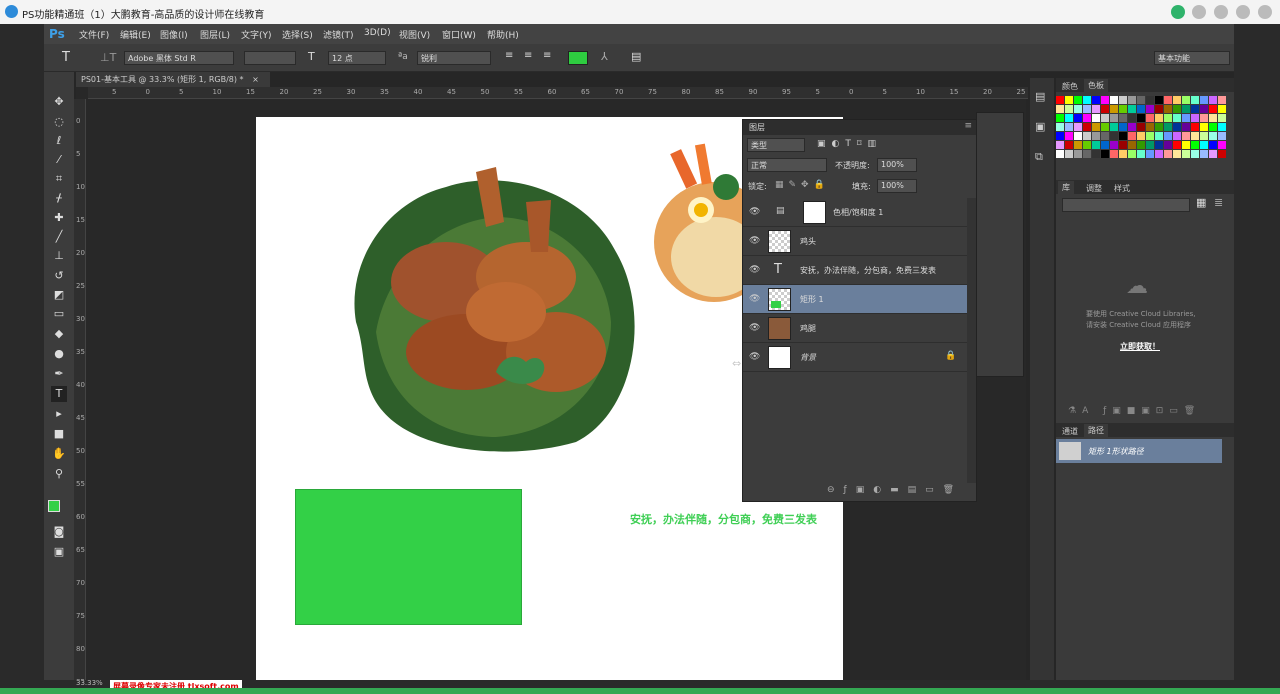 The height and width of the screenshot is (694, 1280). I want to click on pen-tool-icon: ✒, so click(59, 374).